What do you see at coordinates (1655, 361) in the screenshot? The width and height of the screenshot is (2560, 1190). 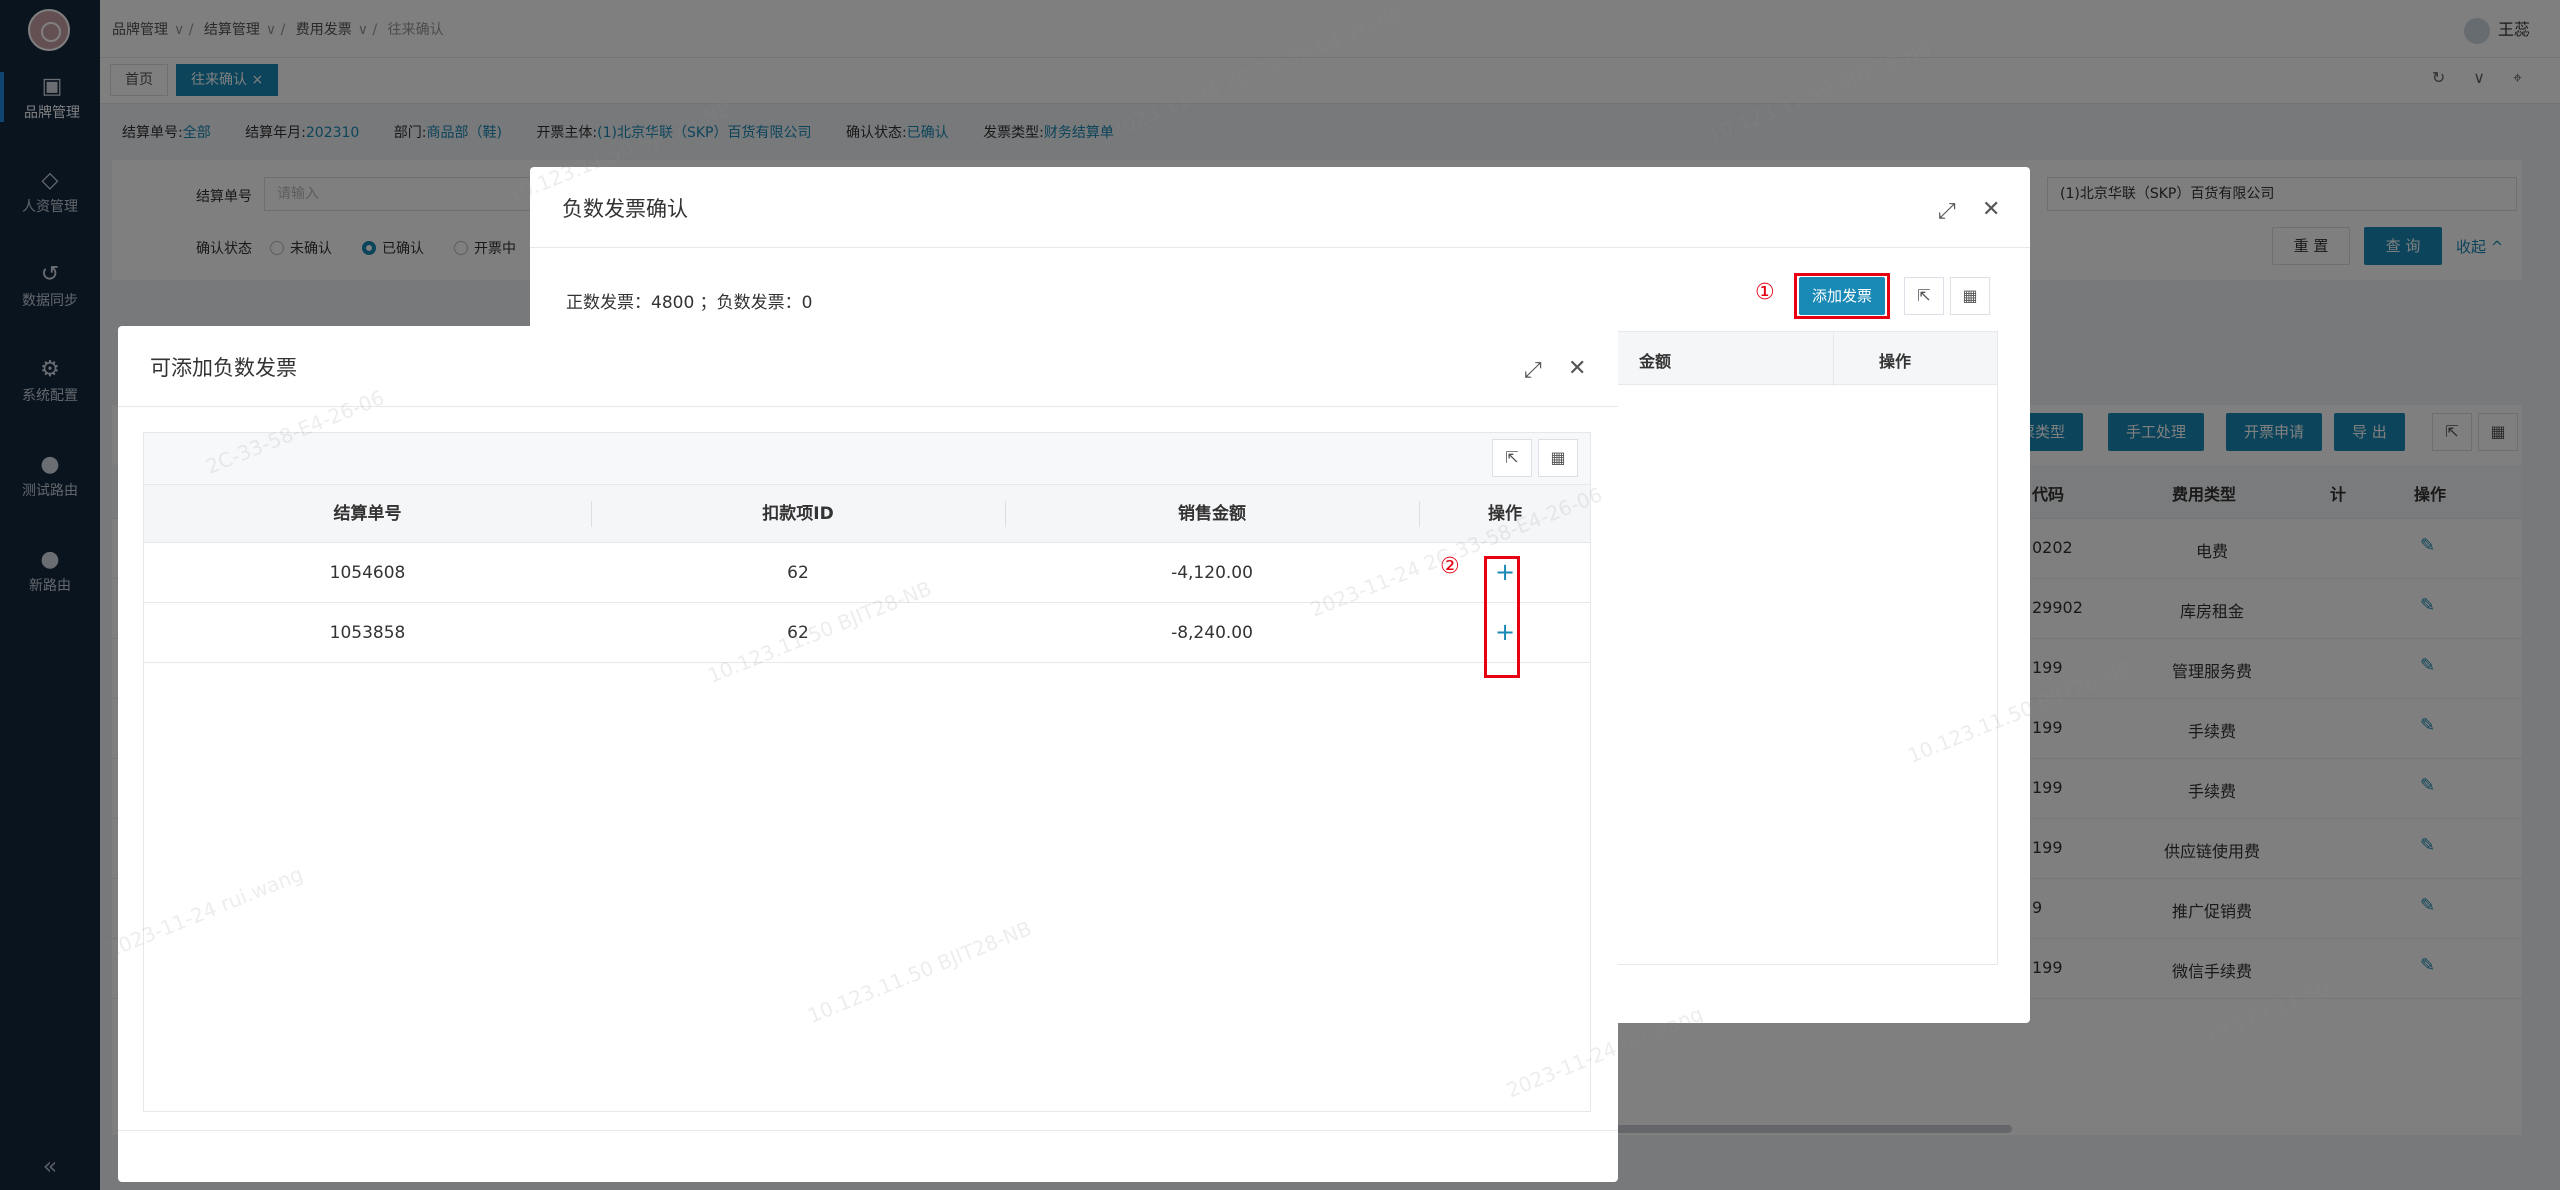 I see `column-header: 金额` at bounding box center [1655, 361].